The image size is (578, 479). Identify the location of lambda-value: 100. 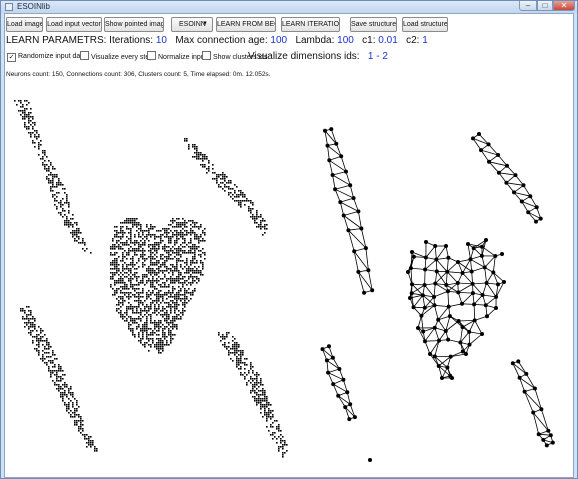
(345, 40).